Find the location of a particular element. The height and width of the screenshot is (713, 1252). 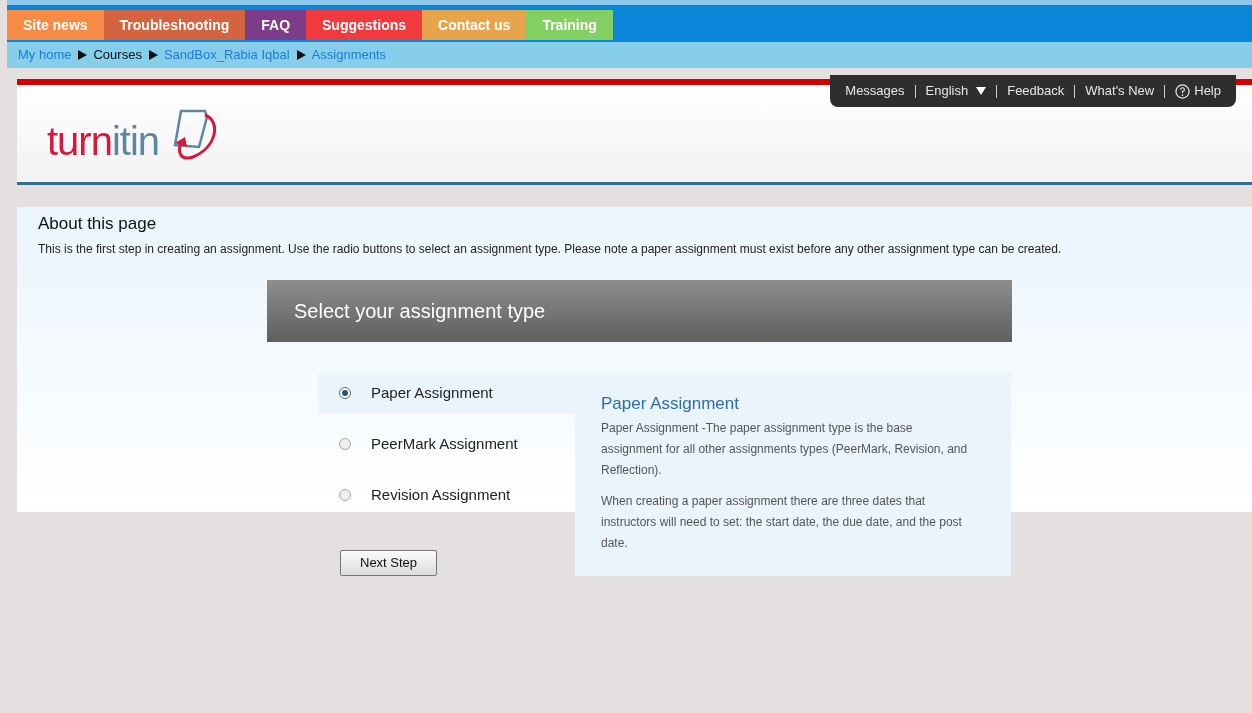

option-row: PeerMark Assignment is located at coordinates (446, 444).